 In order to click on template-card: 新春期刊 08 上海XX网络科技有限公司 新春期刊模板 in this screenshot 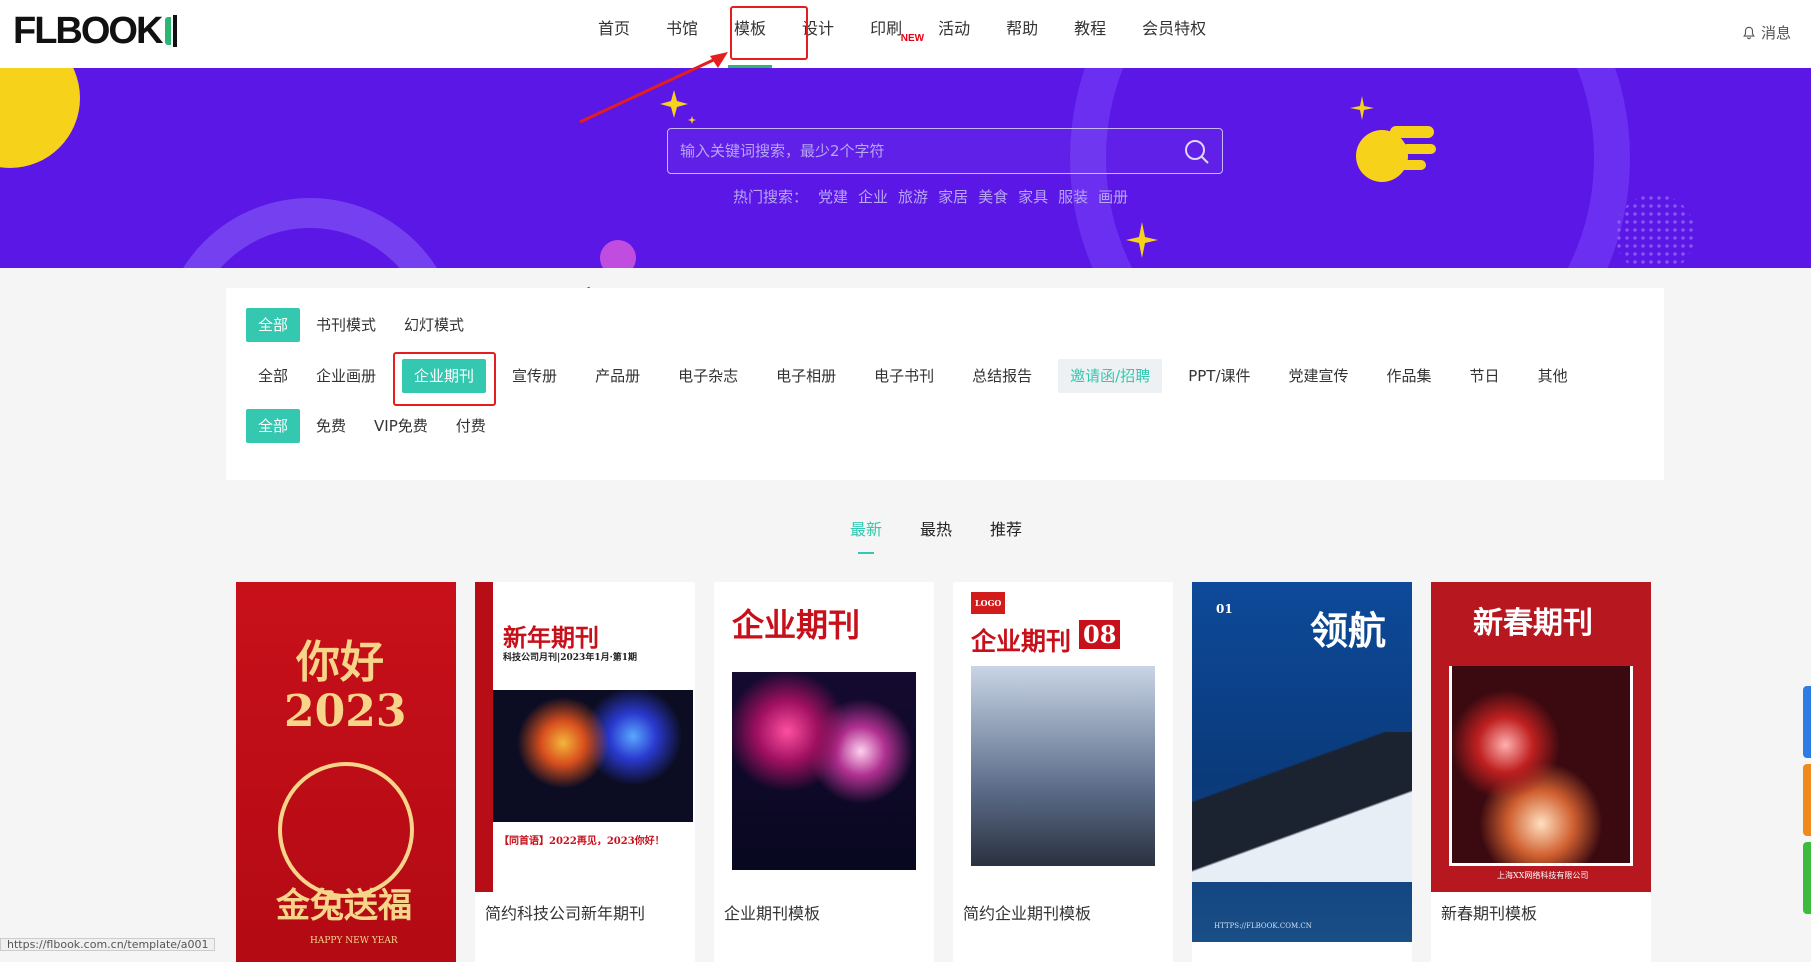, I will do `click(1541, 772)`.